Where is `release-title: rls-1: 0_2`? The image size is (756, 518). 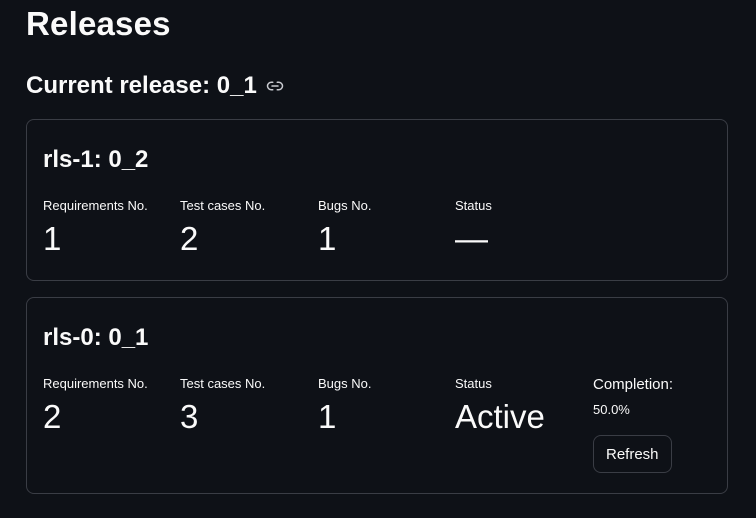
release-title: rls-1: 0_2 is located at coordinates (96, 159).